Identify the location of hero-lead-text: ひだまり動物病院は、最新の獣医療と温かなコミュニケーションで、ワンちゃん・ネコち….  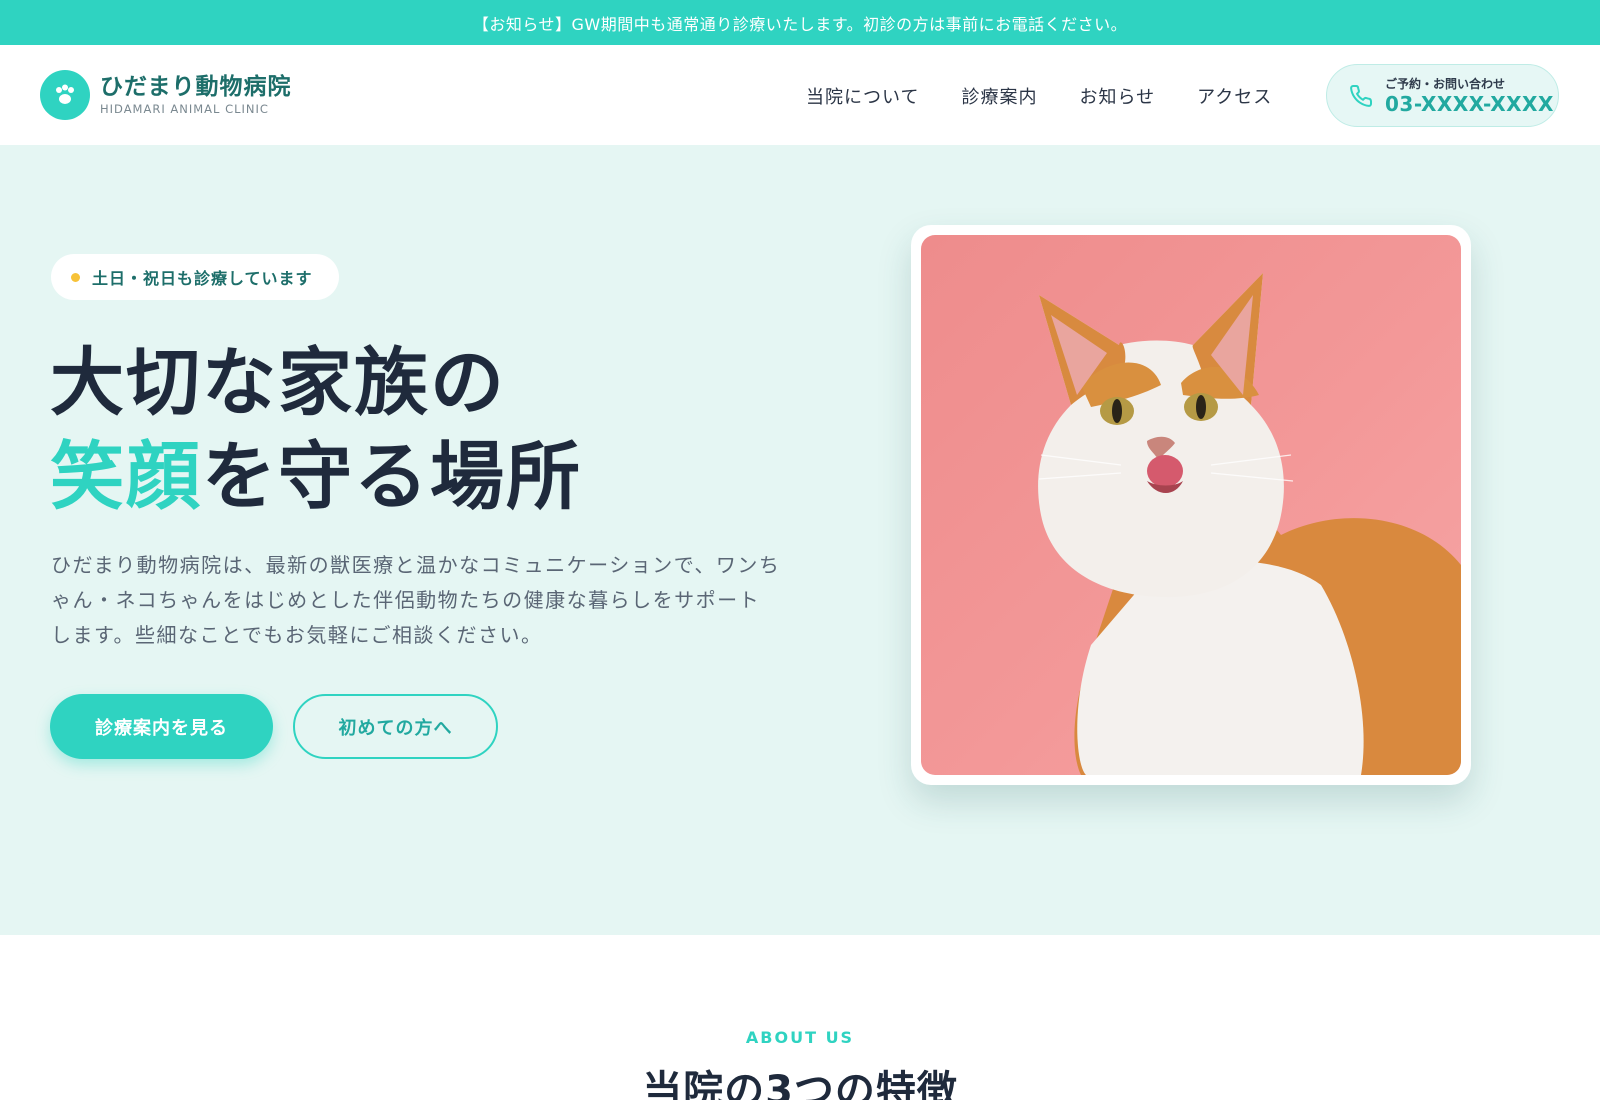
(416, 600).